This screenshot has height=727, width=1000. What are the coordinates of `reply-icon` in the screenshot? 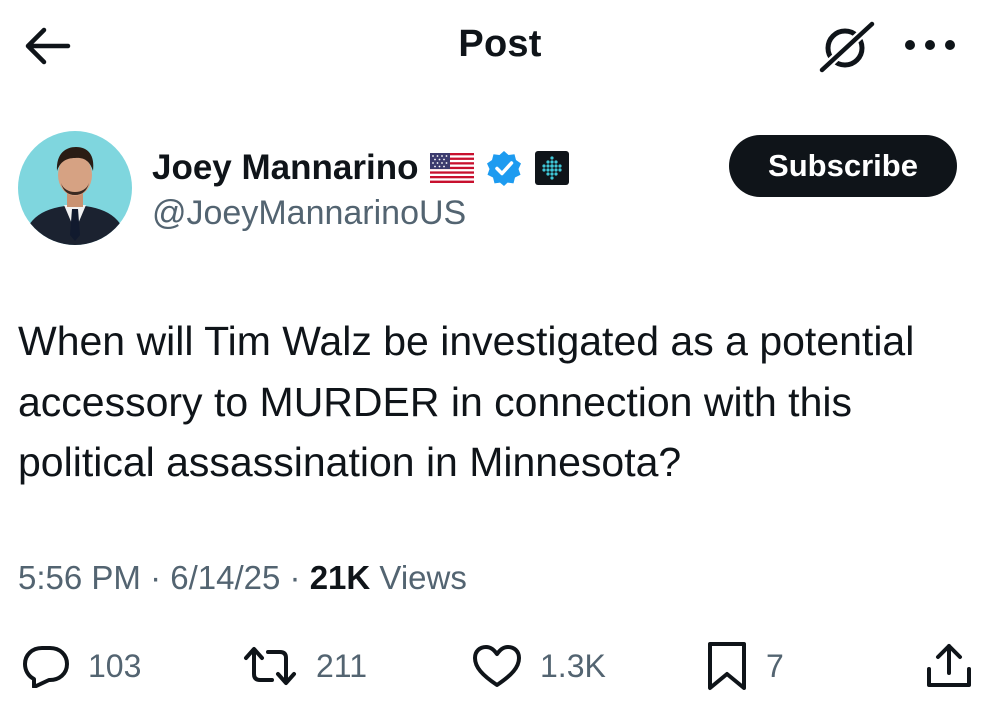 It's located at (46, 667).